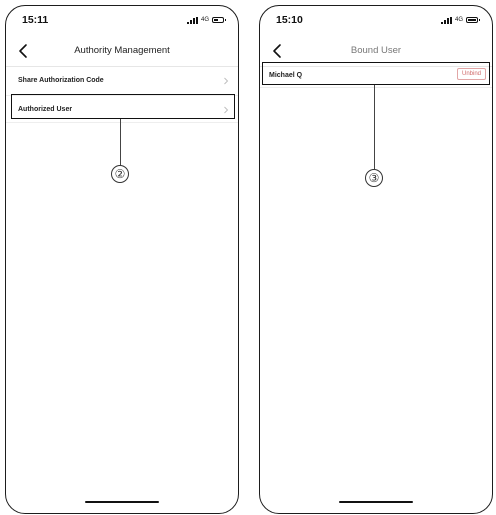  What do you see at coordinates (374, 178) in the screenshot?
I see `callout-number-3: ③` at bounding box center [374, 178].